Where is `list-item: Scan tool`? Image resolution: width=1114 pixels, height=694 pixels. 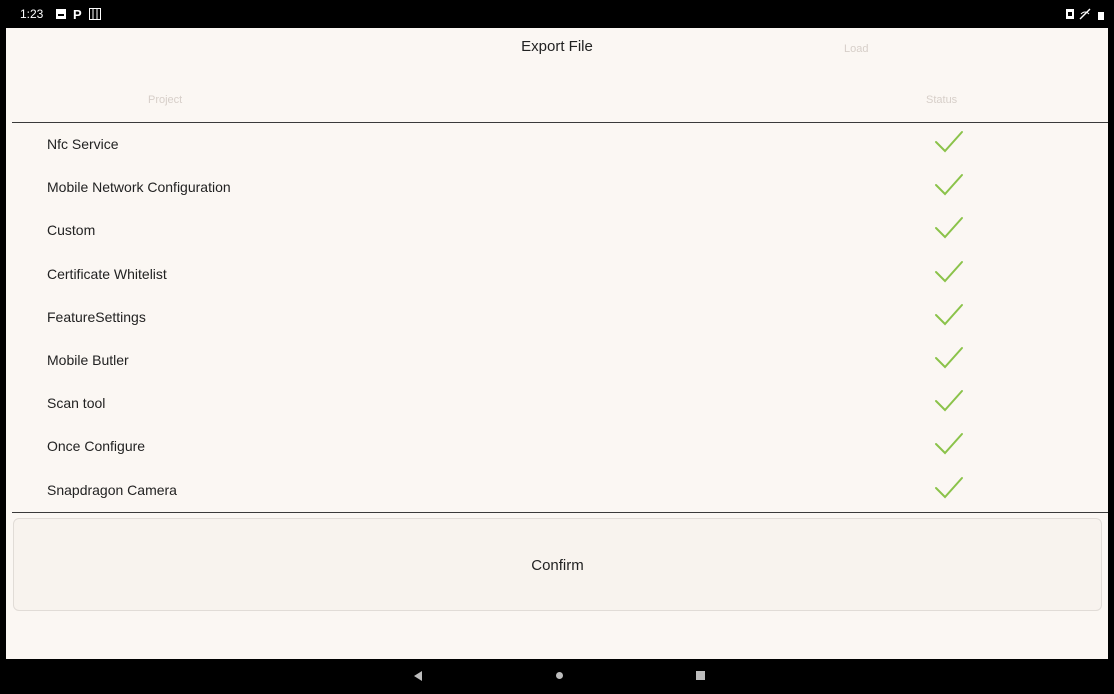
list-item: Scan tool is located at coordinates (560, 404).